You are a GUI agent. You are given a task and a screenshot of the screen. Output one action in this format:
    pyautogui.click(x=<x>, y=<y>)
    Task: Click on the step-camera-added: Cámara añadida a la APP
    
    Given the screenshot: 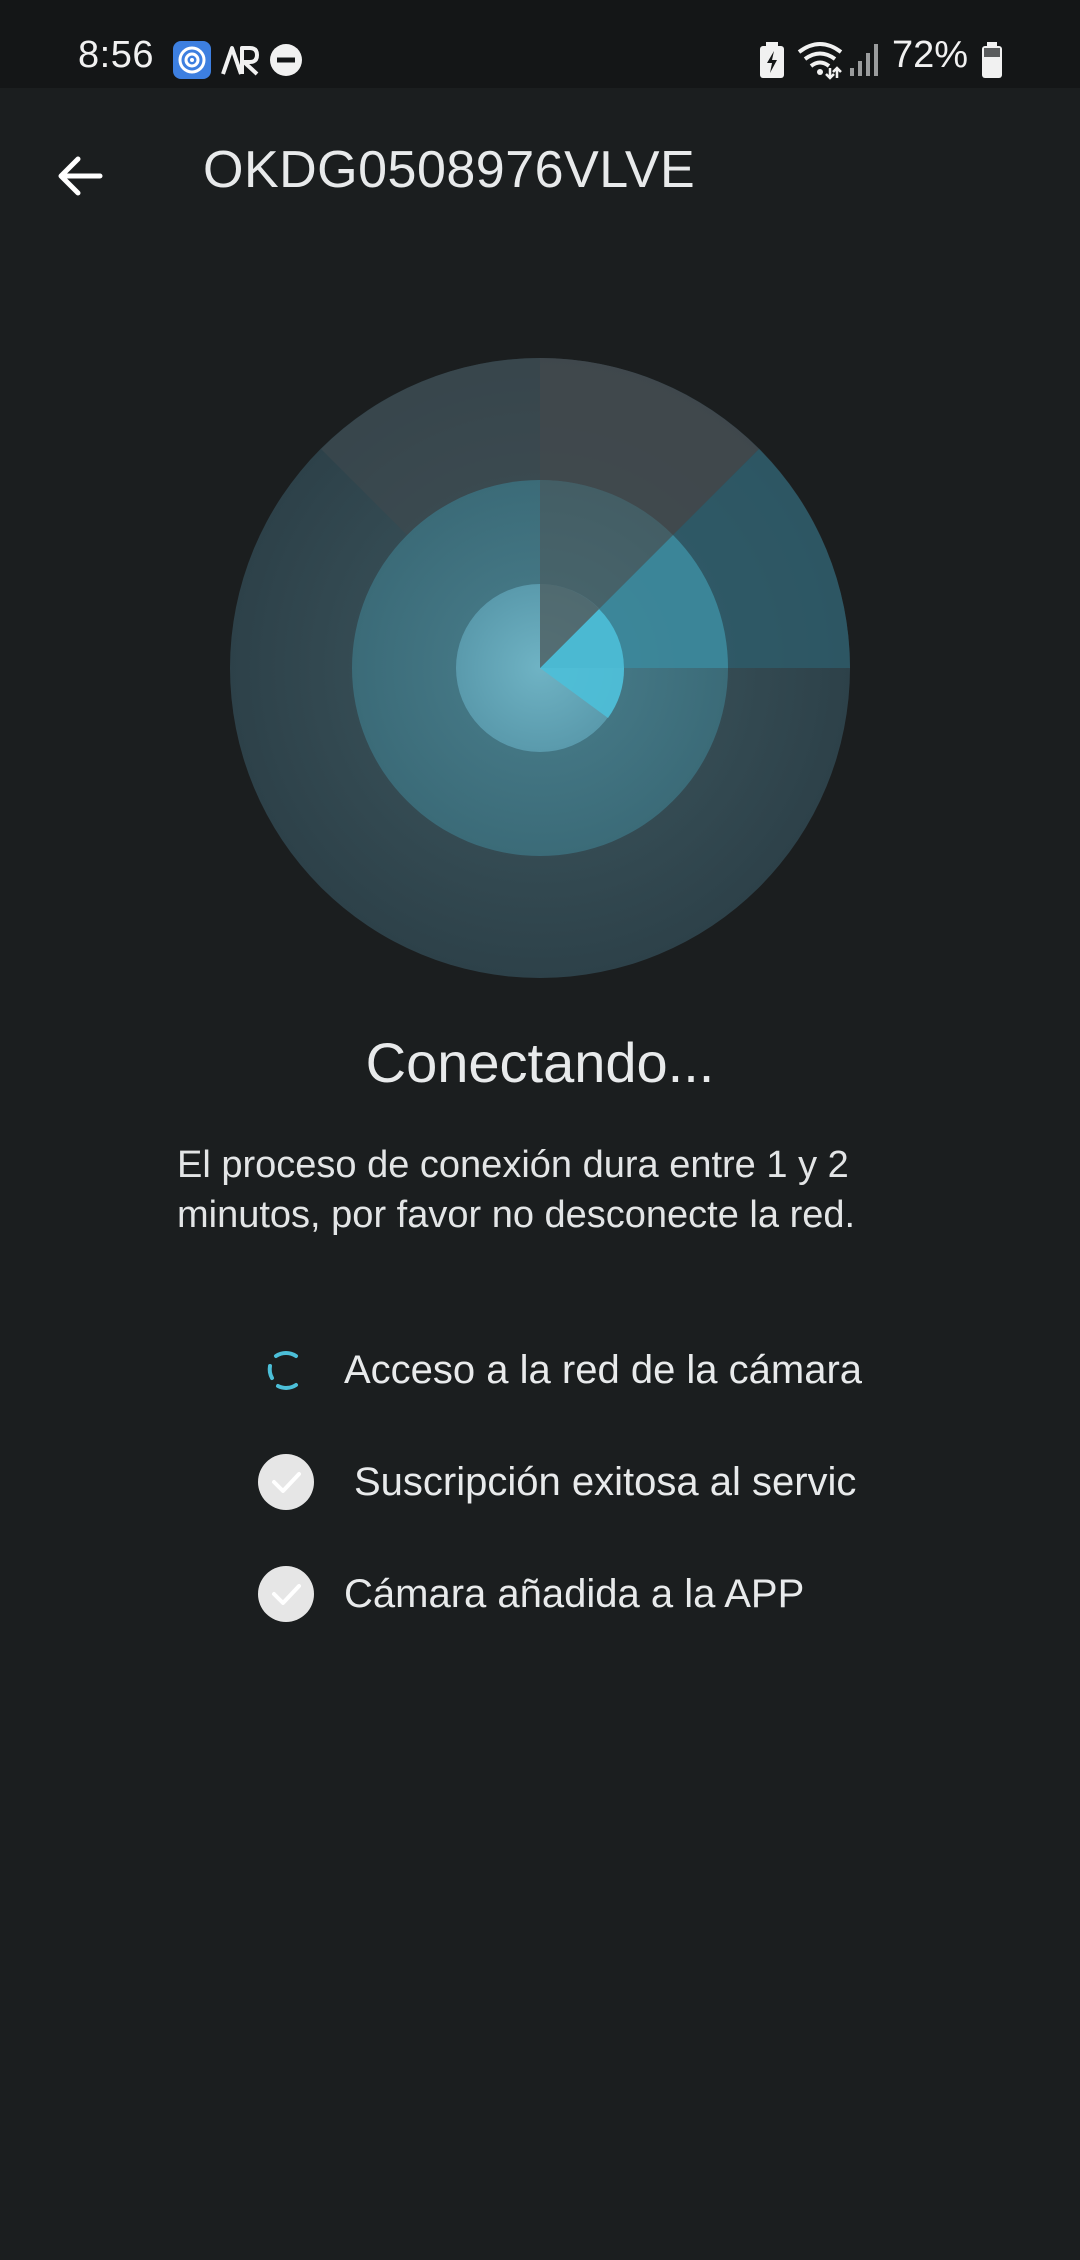 What is the action you would take?
    pyautogui.click(x=586, y=1594)
    